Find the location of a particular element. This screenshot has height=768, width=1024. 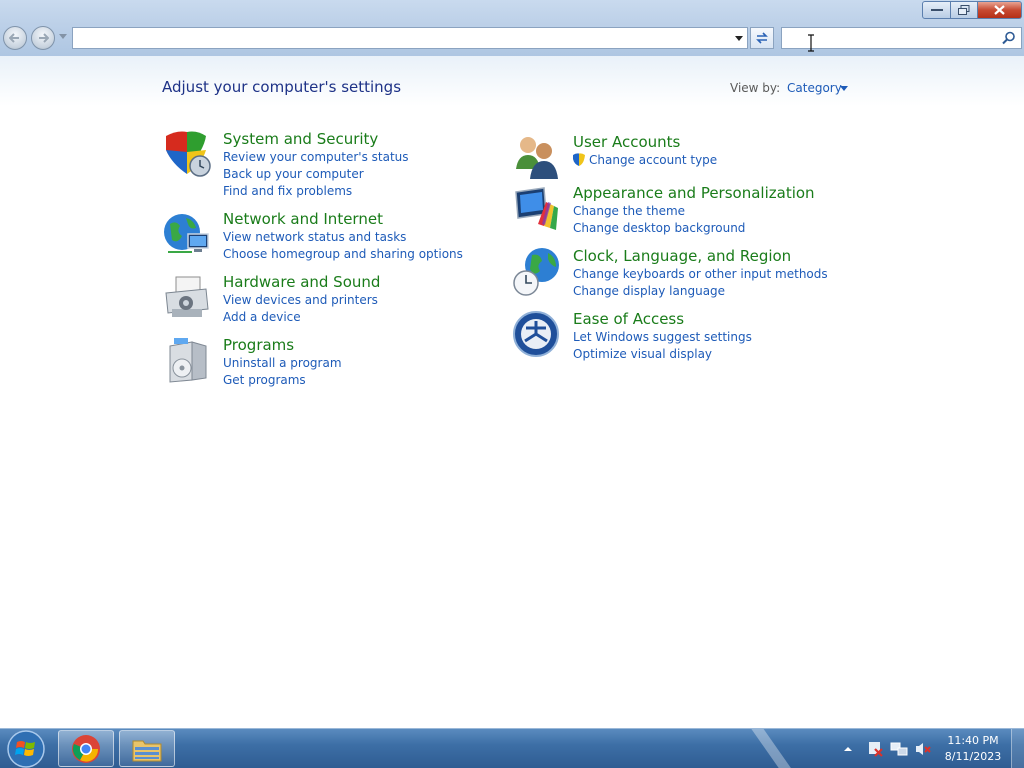

address-bar is located at coordinates (410, 38).